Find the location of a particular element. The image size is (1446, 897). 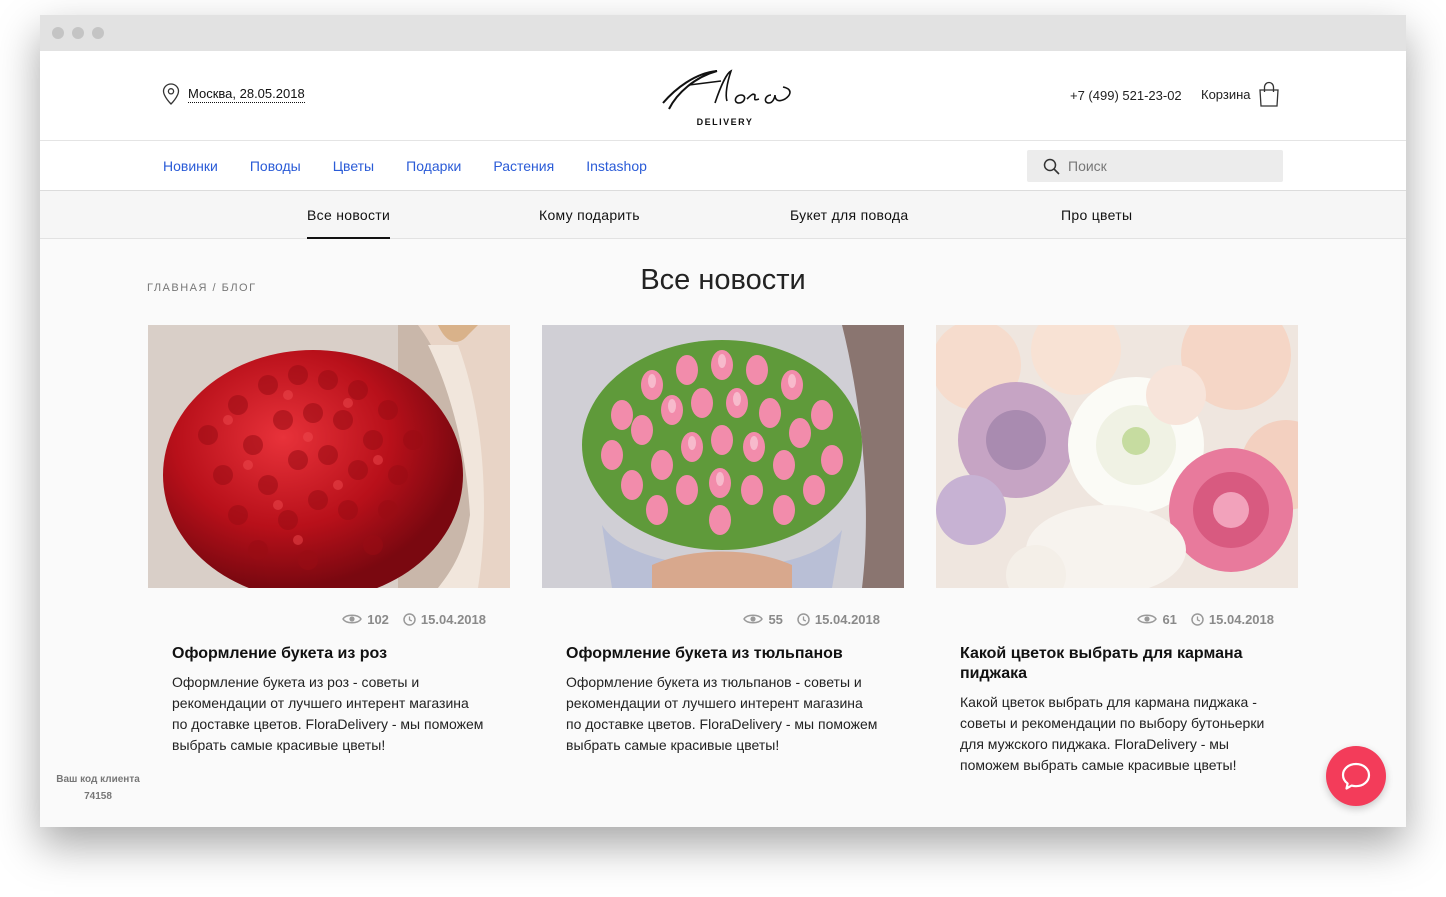

window-minimize-dot is located at coordinates (78, 33).